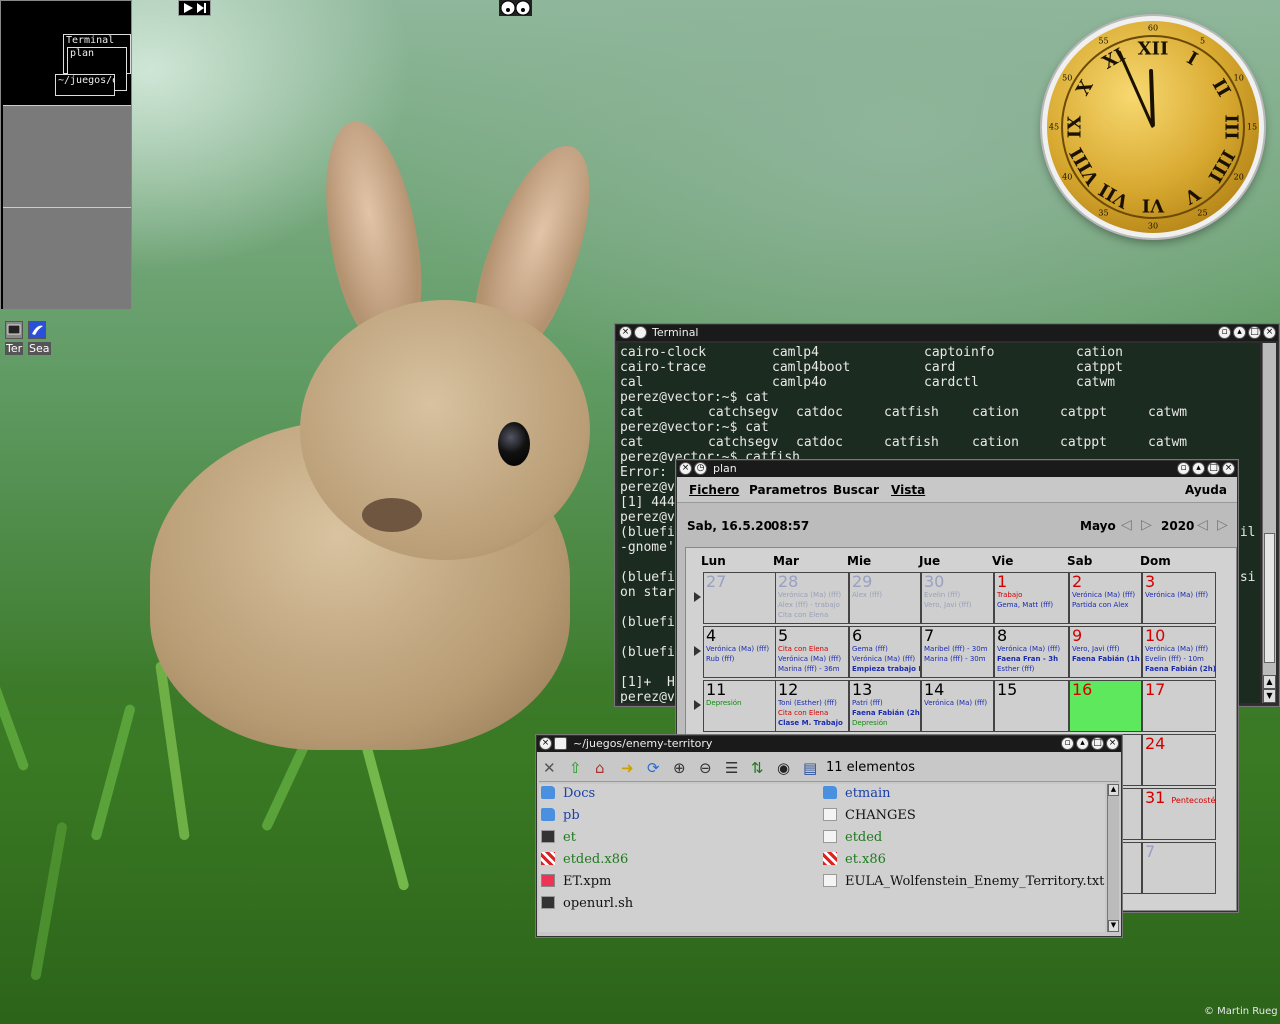 The image size is (1280, 1024). What do you see at coordinates (1126, 525) in the screenshot?
I see `prev-month-icon: ◁` at bounding box center [1126, 525].